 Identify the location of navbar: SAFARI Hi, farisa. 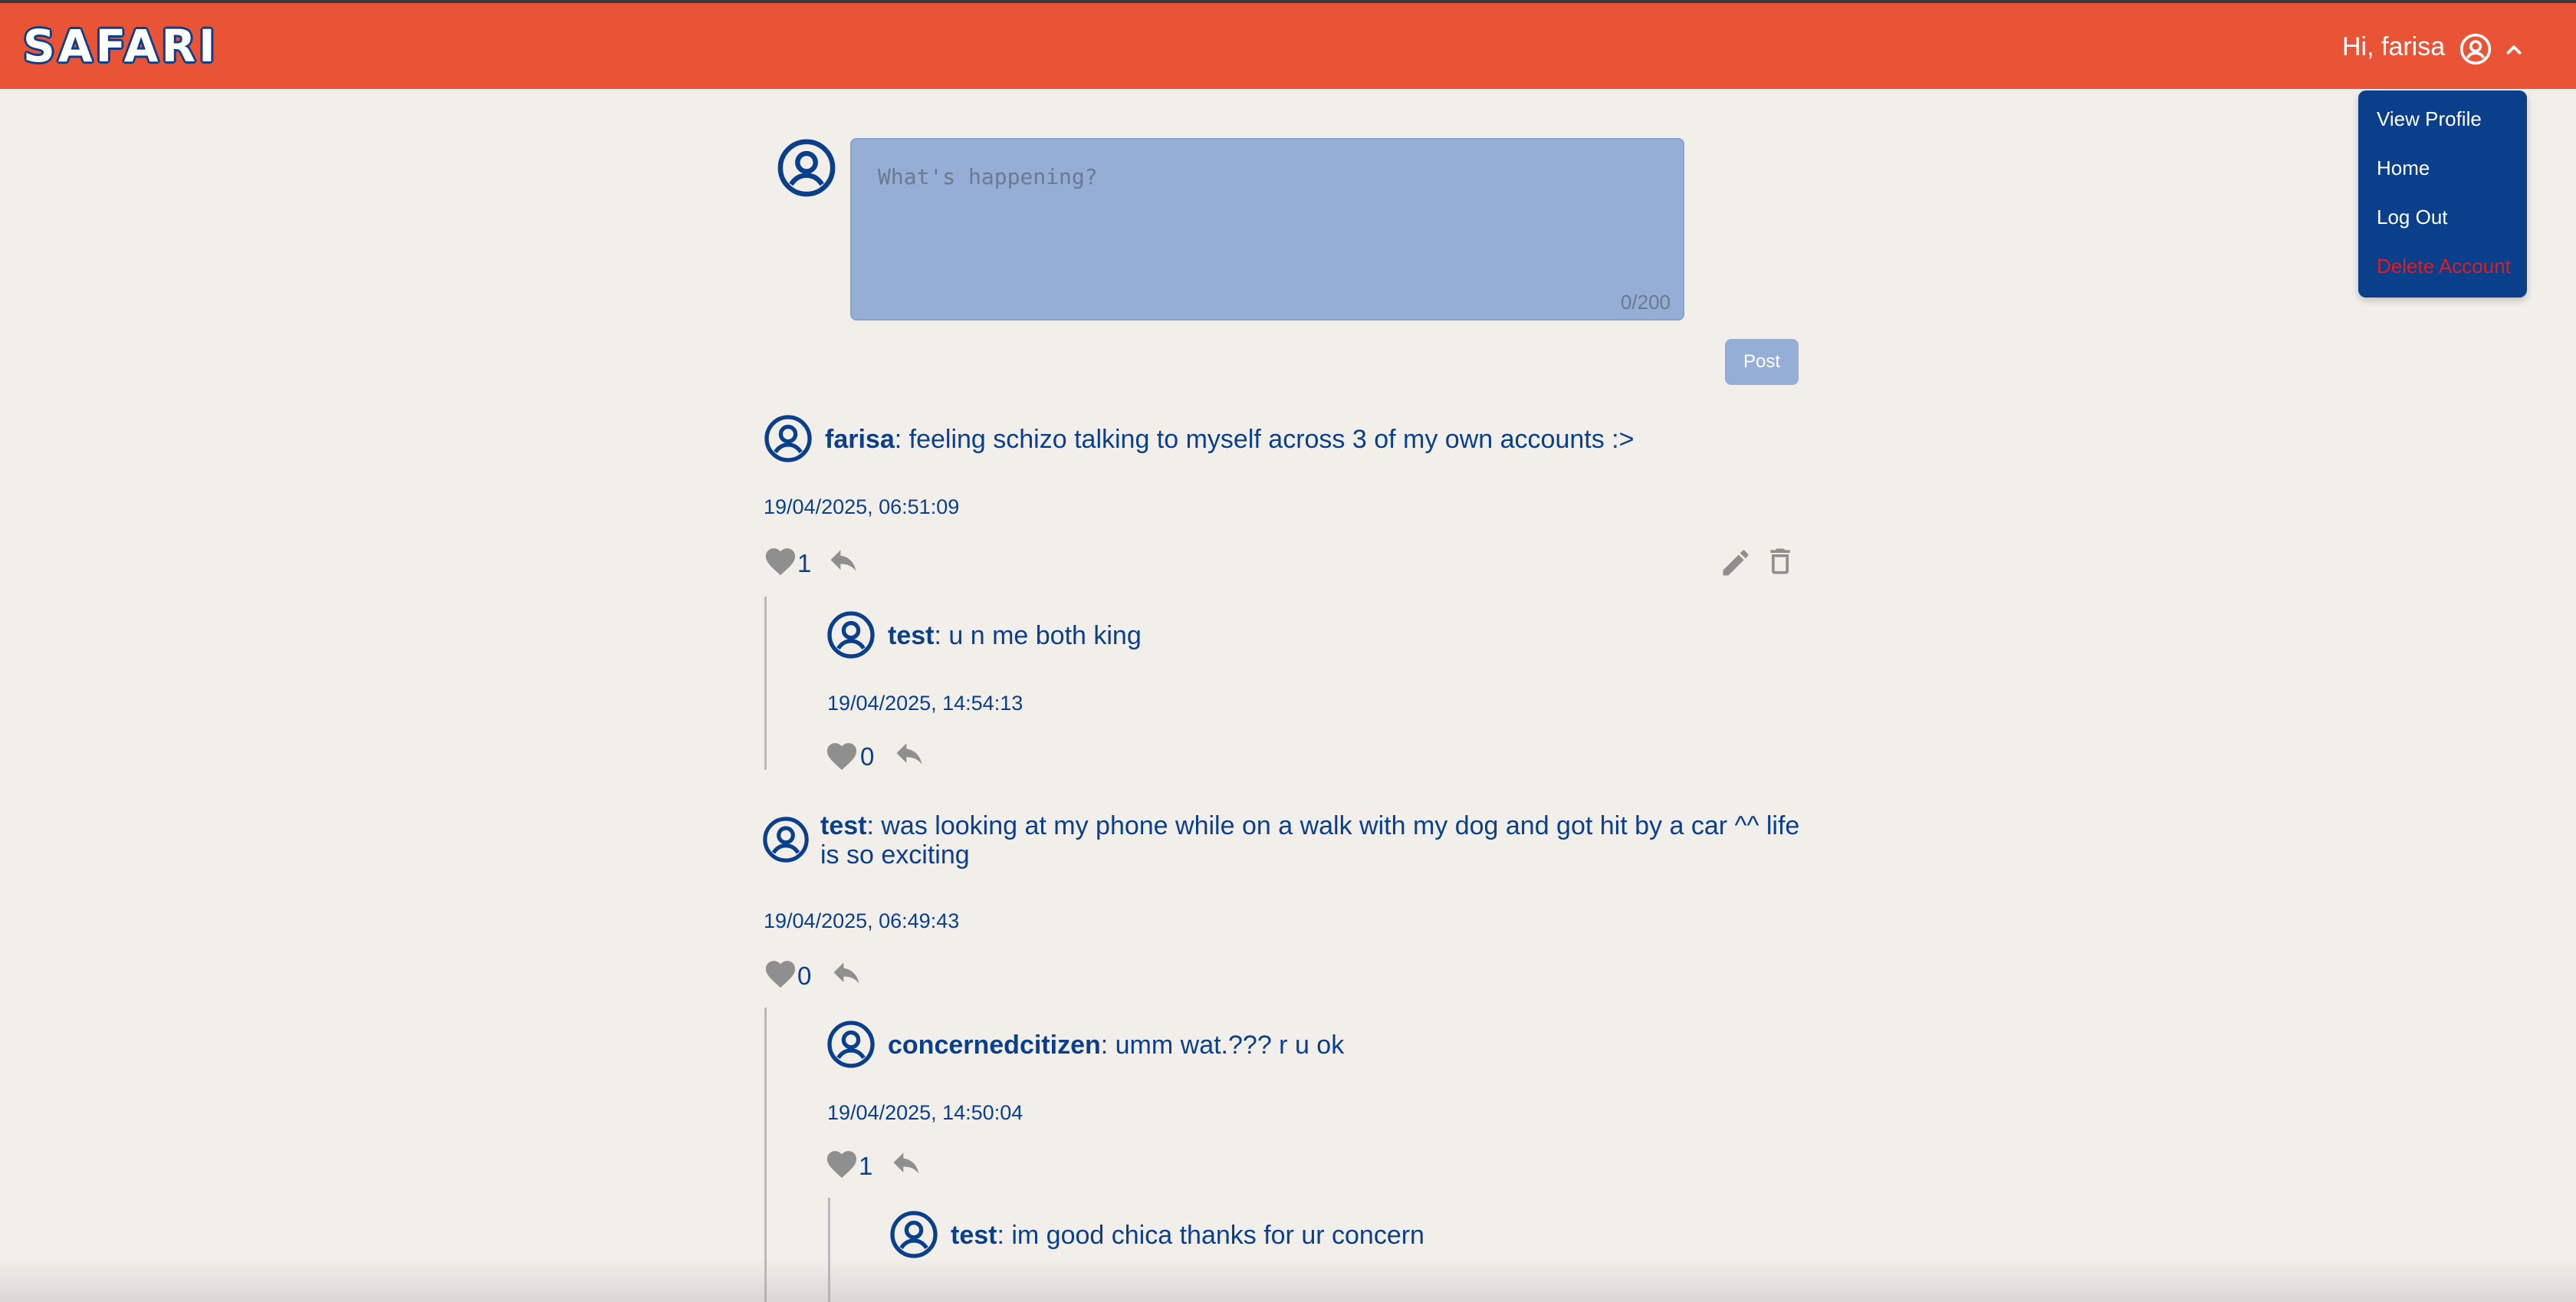
(1288, 46).